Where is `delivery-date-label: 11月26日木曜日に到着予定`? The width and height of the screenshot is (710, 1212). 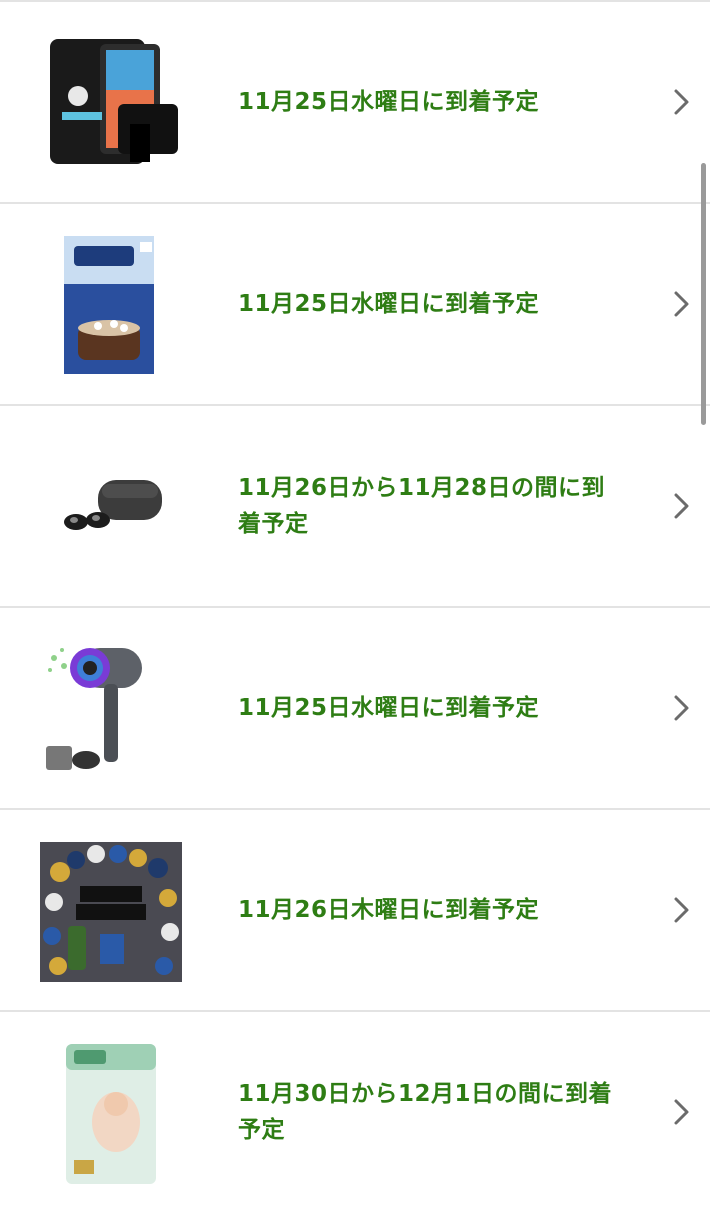
delivery-date-label: 11月26日木曜日に到着予定 is located at coordinates (389, 910).